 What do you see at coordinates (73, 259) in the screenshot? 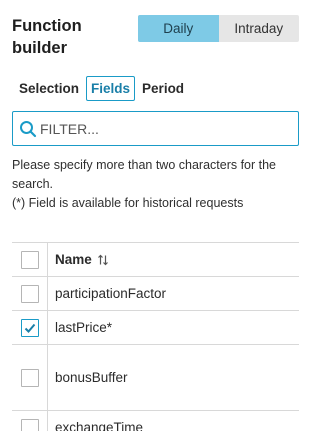
I see `name-column-label: Name` at bounding box center [73, 259].